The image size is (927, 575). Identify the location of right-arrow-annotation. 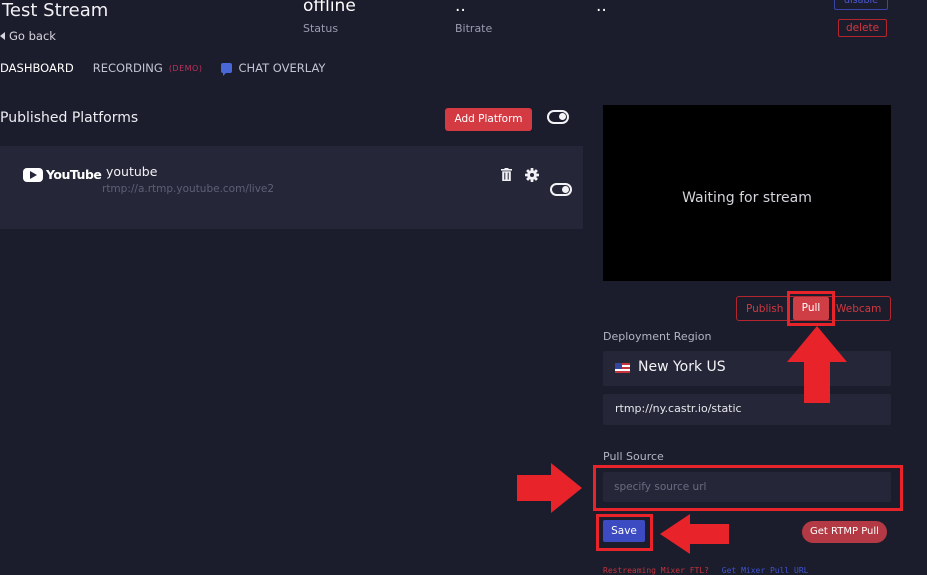
(549, 488).